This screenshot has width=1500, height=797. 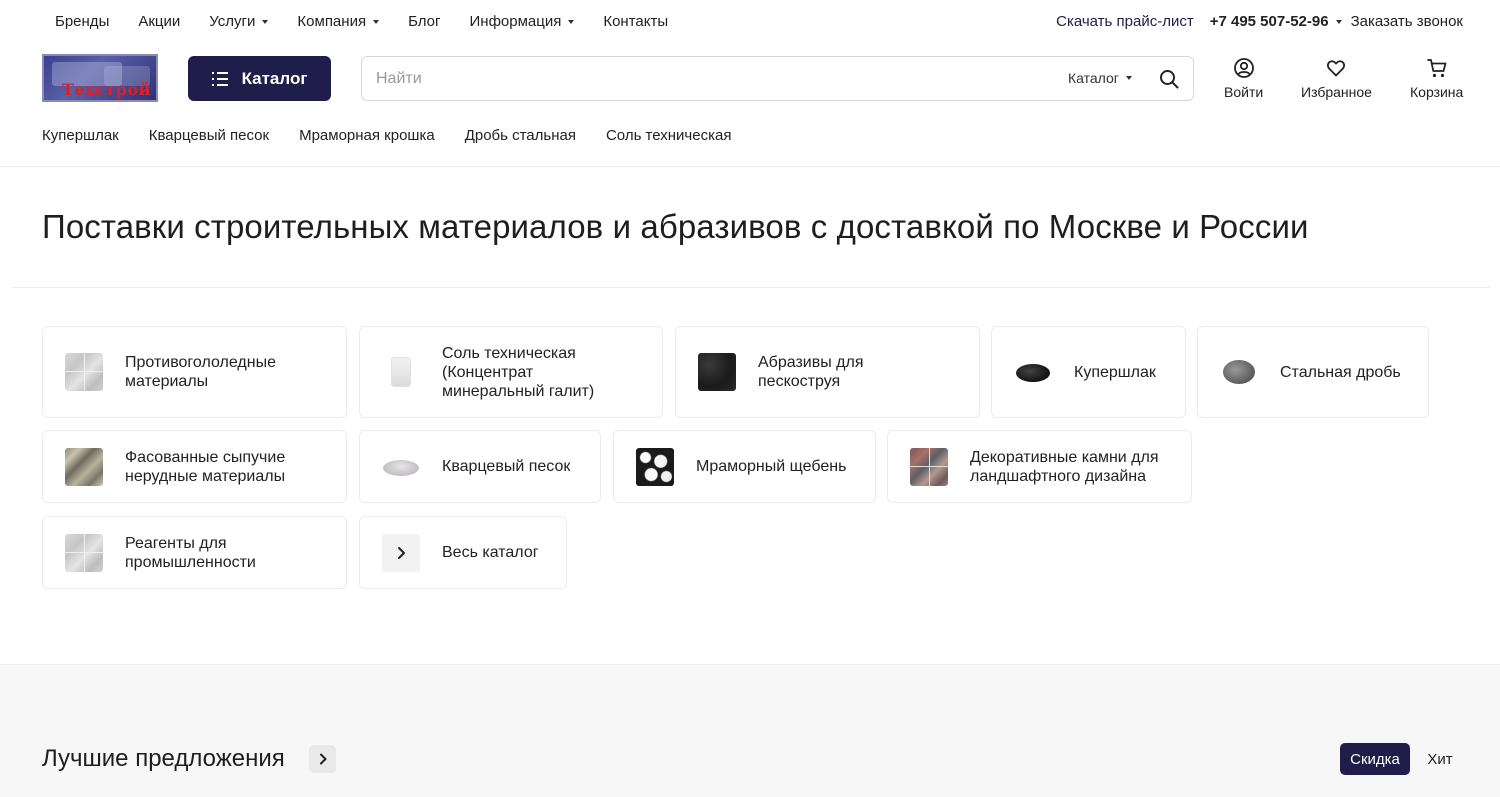 I want to click on request-callback-link: Заказать звонок, so click(x=1407, y=21).